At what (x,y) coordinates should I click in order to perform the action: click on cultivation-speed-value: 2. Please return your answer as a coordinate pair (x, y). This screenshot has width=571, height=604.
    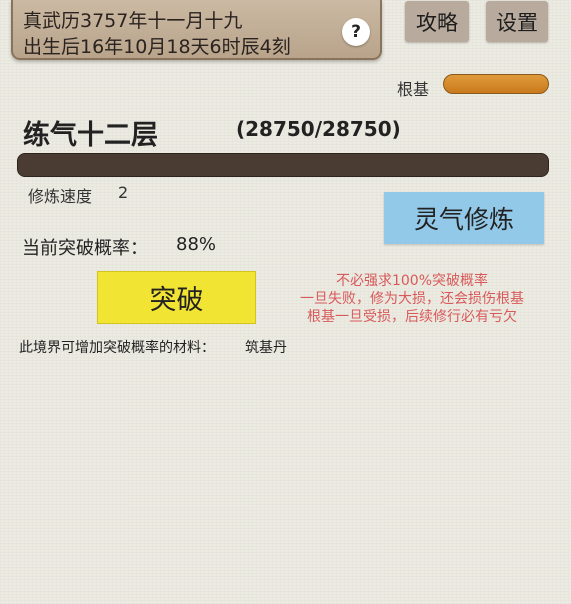
    Looking at the image, I should click on (123, 192).